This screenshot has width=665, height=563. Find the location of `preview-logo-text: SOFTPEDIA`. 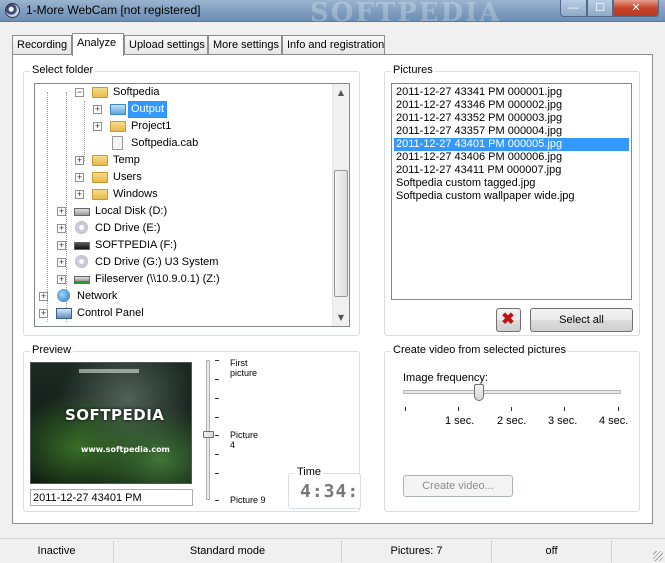

preview-logo-text: SOFTPEDIA is located at coordinates (115, 415).